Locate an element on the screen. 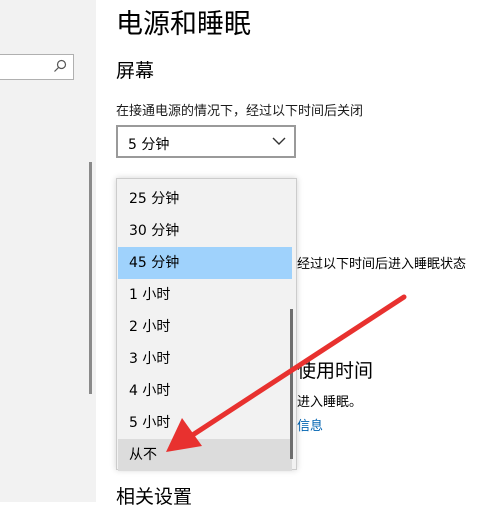  dropdown-option: 1 小时 is located at coordinates (205, 295).